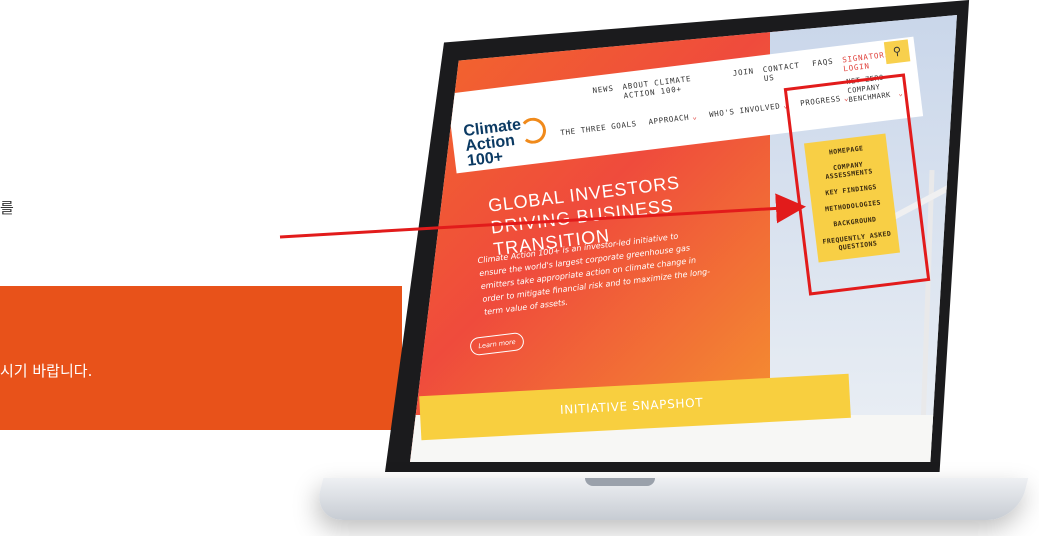 The height and width of the screenshot is (536, 1039). I want to click on orange-banner, so click(201, 358).